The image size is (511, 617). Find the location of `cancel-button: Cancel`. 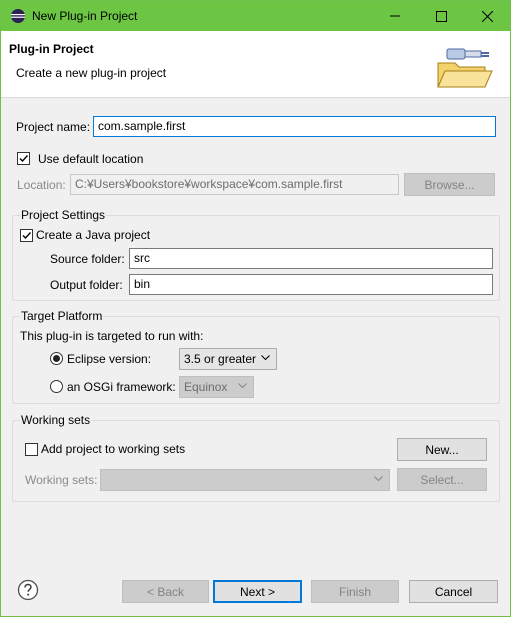

cancel-button: Cancel is located at coordinates (453, 591).